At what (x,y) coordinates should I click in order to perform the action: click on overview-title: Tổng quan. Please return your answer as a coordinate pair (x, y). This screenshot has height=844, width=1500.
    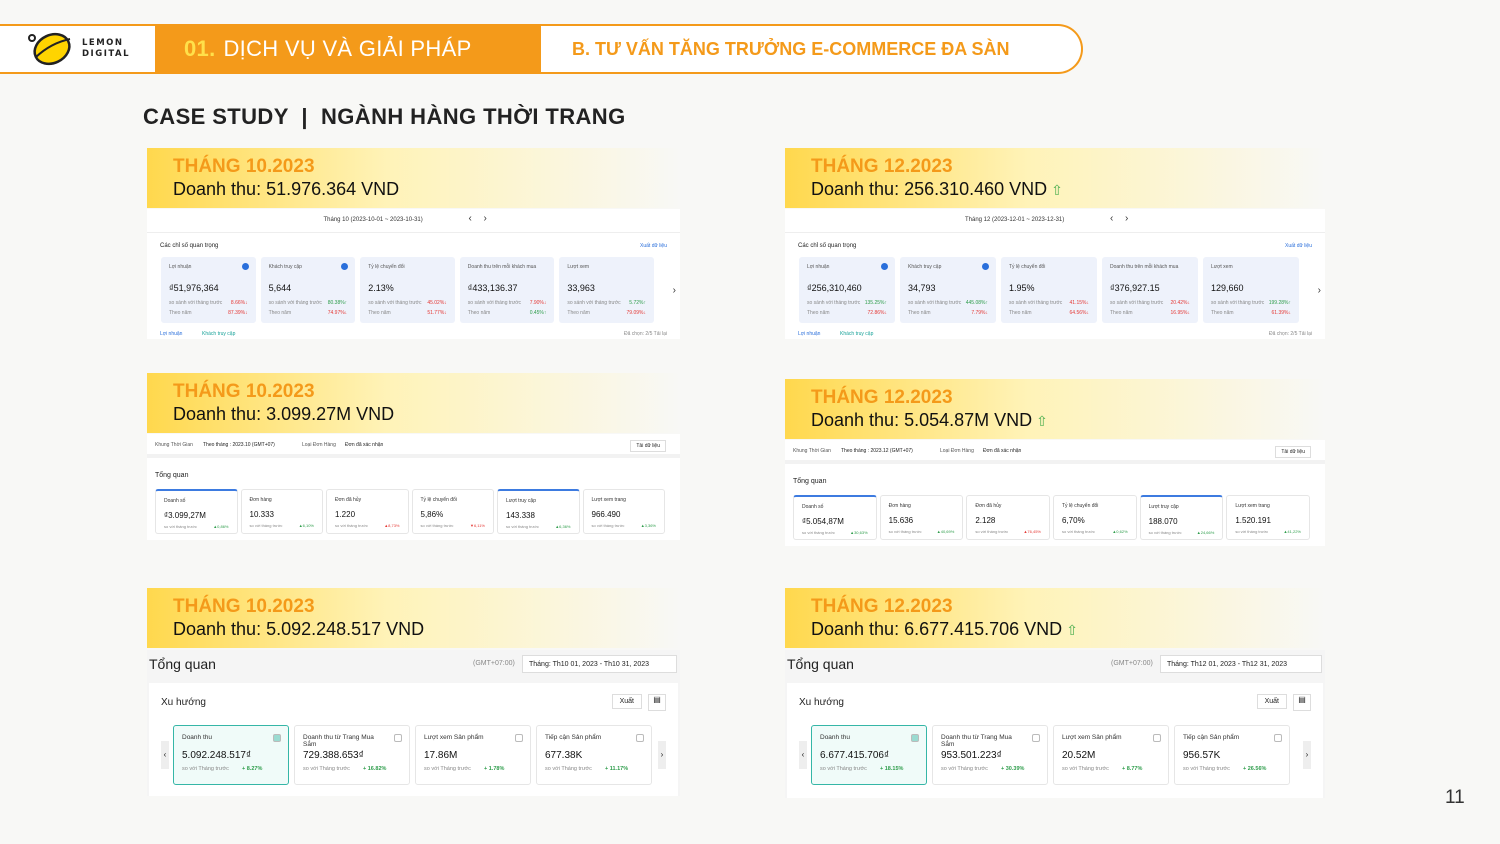
    Looking at the image, I should click on (182, 664).